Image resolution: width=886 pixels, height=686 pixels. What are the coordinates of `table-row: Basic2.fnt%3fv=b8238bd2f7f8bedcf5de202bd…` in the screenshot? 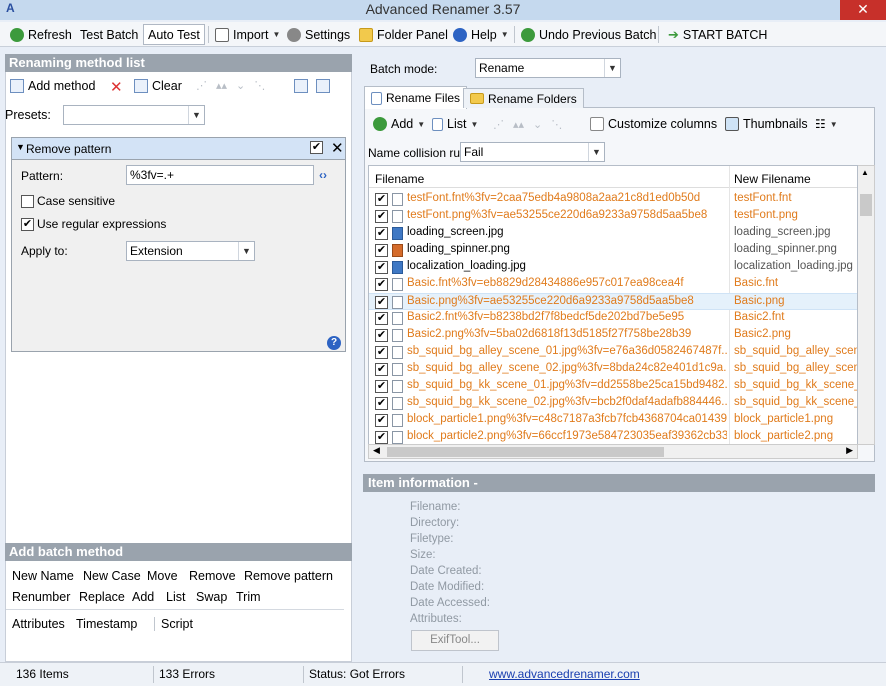 It's located at (613, 318).